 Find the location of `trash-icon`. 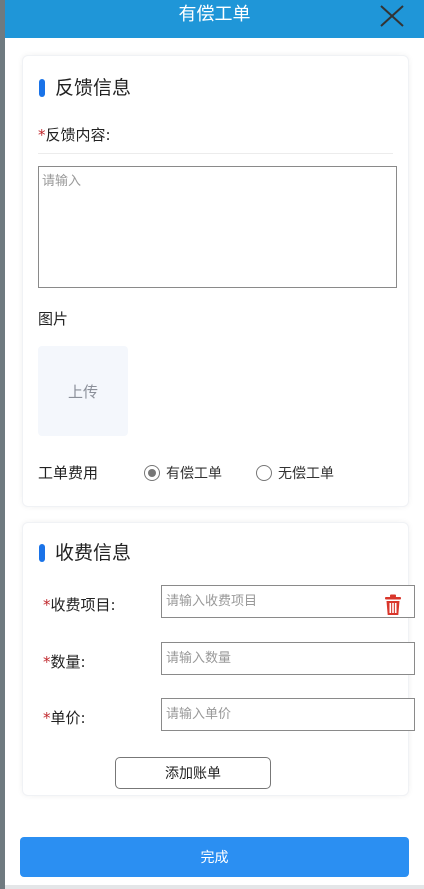

trash-icon is located at coordinates (393, 605).